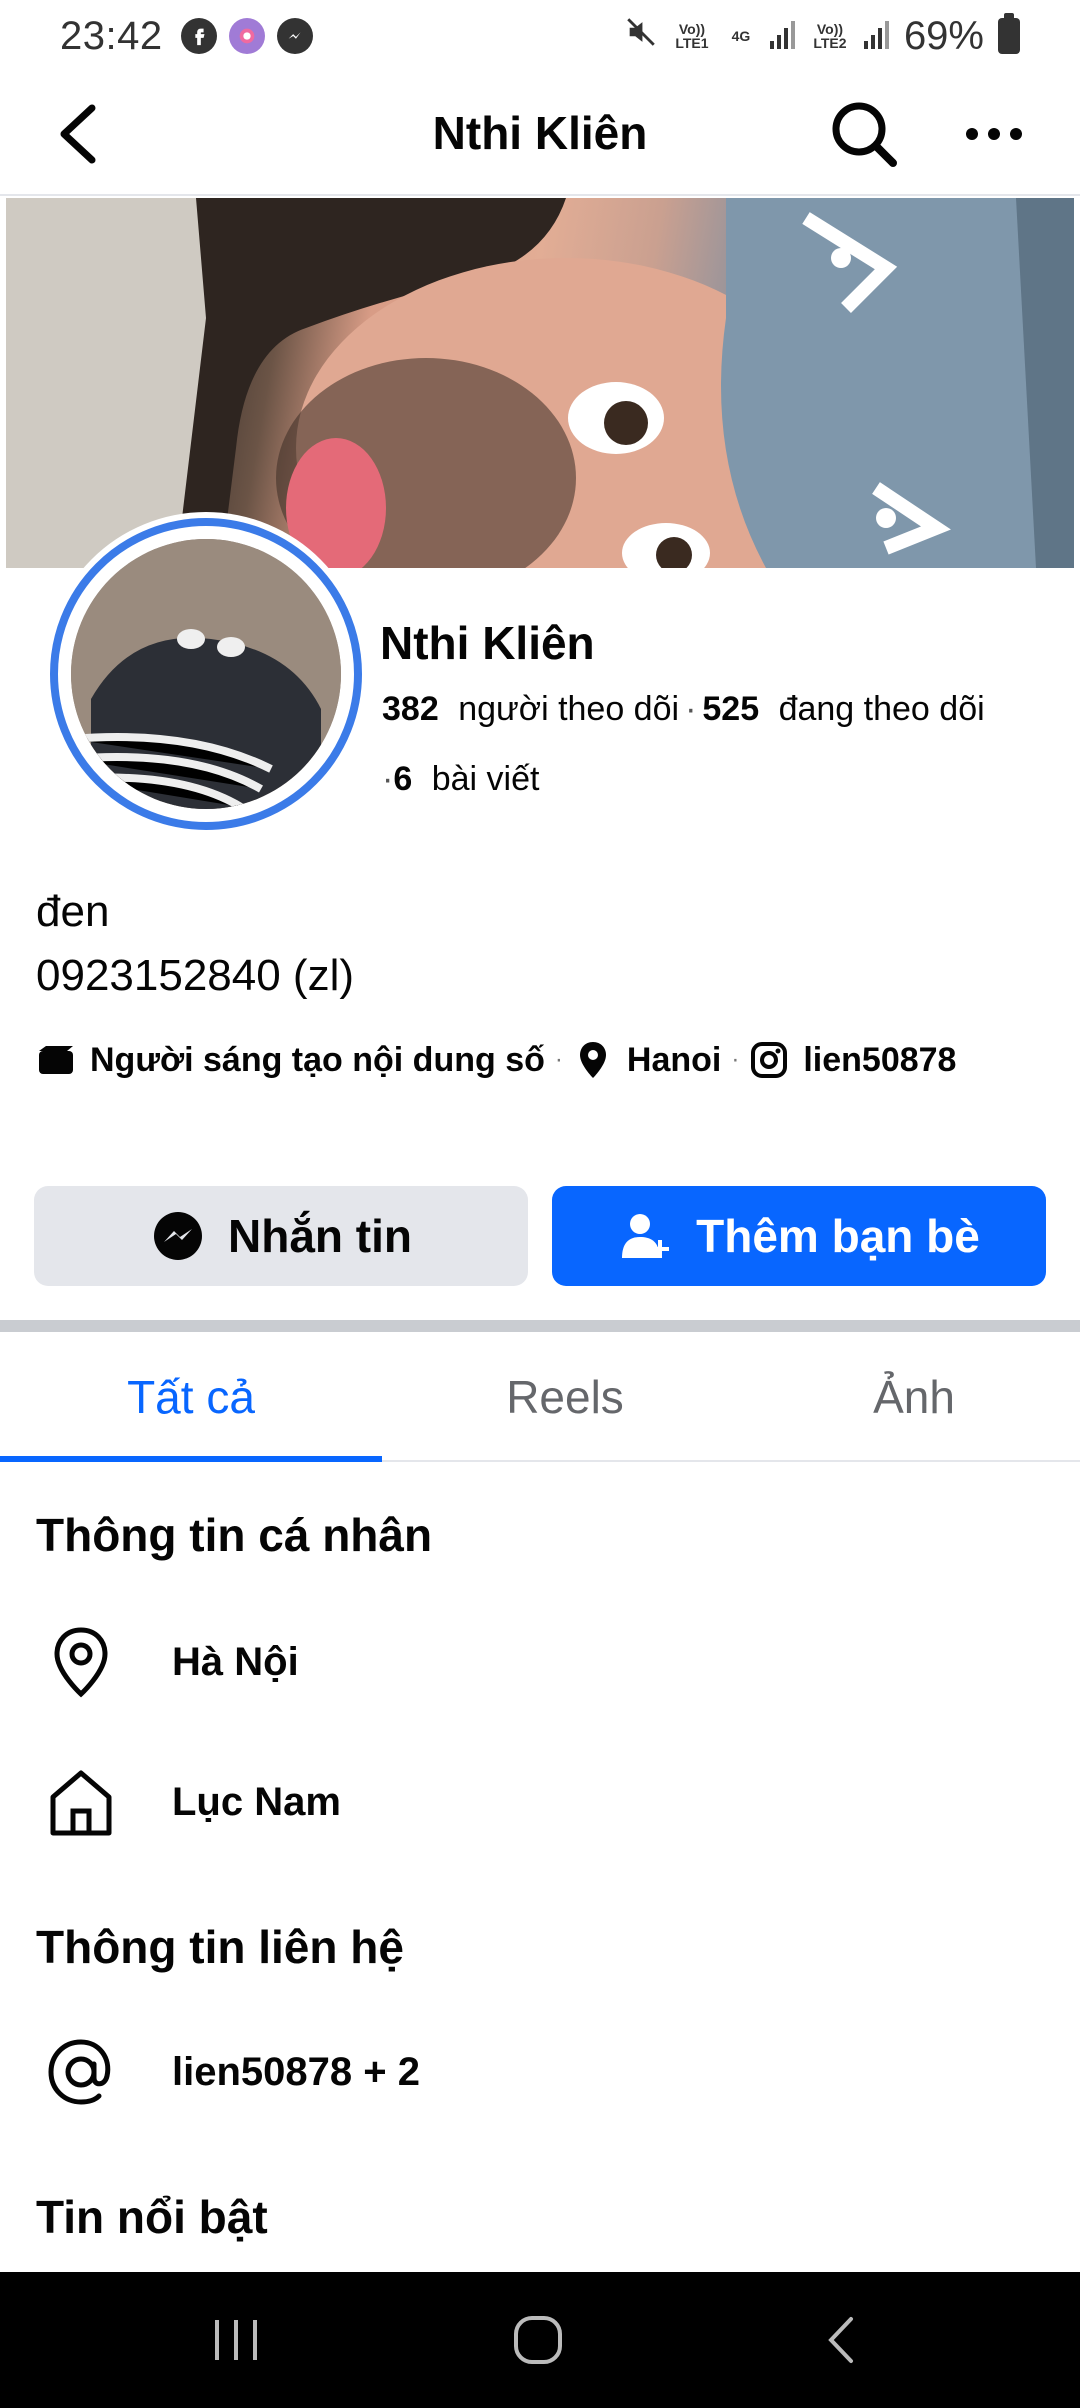  What do you see at coordinates (838, 1236) in the screenshot?
I see `add-friend-button-label: Thêm bạn bè` at bounding box center [838, 1236].